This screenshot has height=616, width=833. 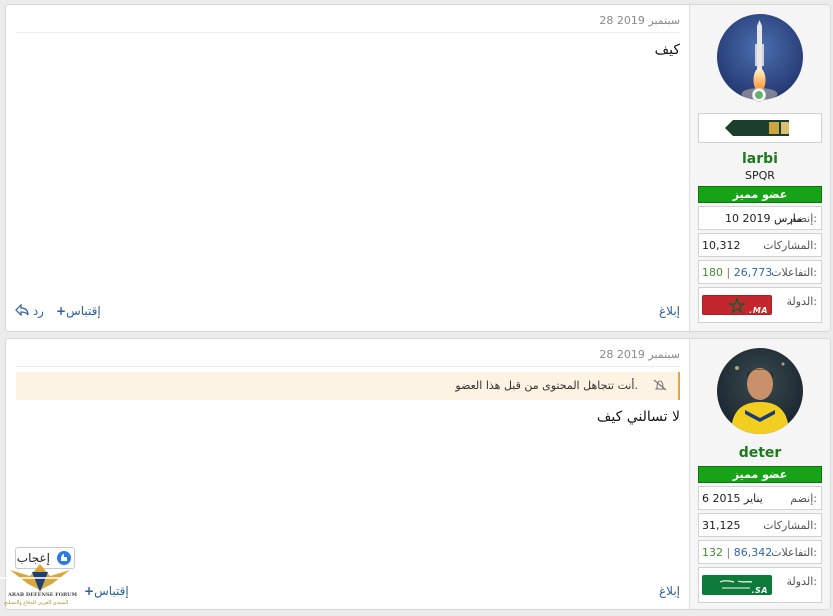 What do you see at coordinates (22, 310) in the screenshot?
I see `shortcut-reply-icon` at bounding box center [22, 310].